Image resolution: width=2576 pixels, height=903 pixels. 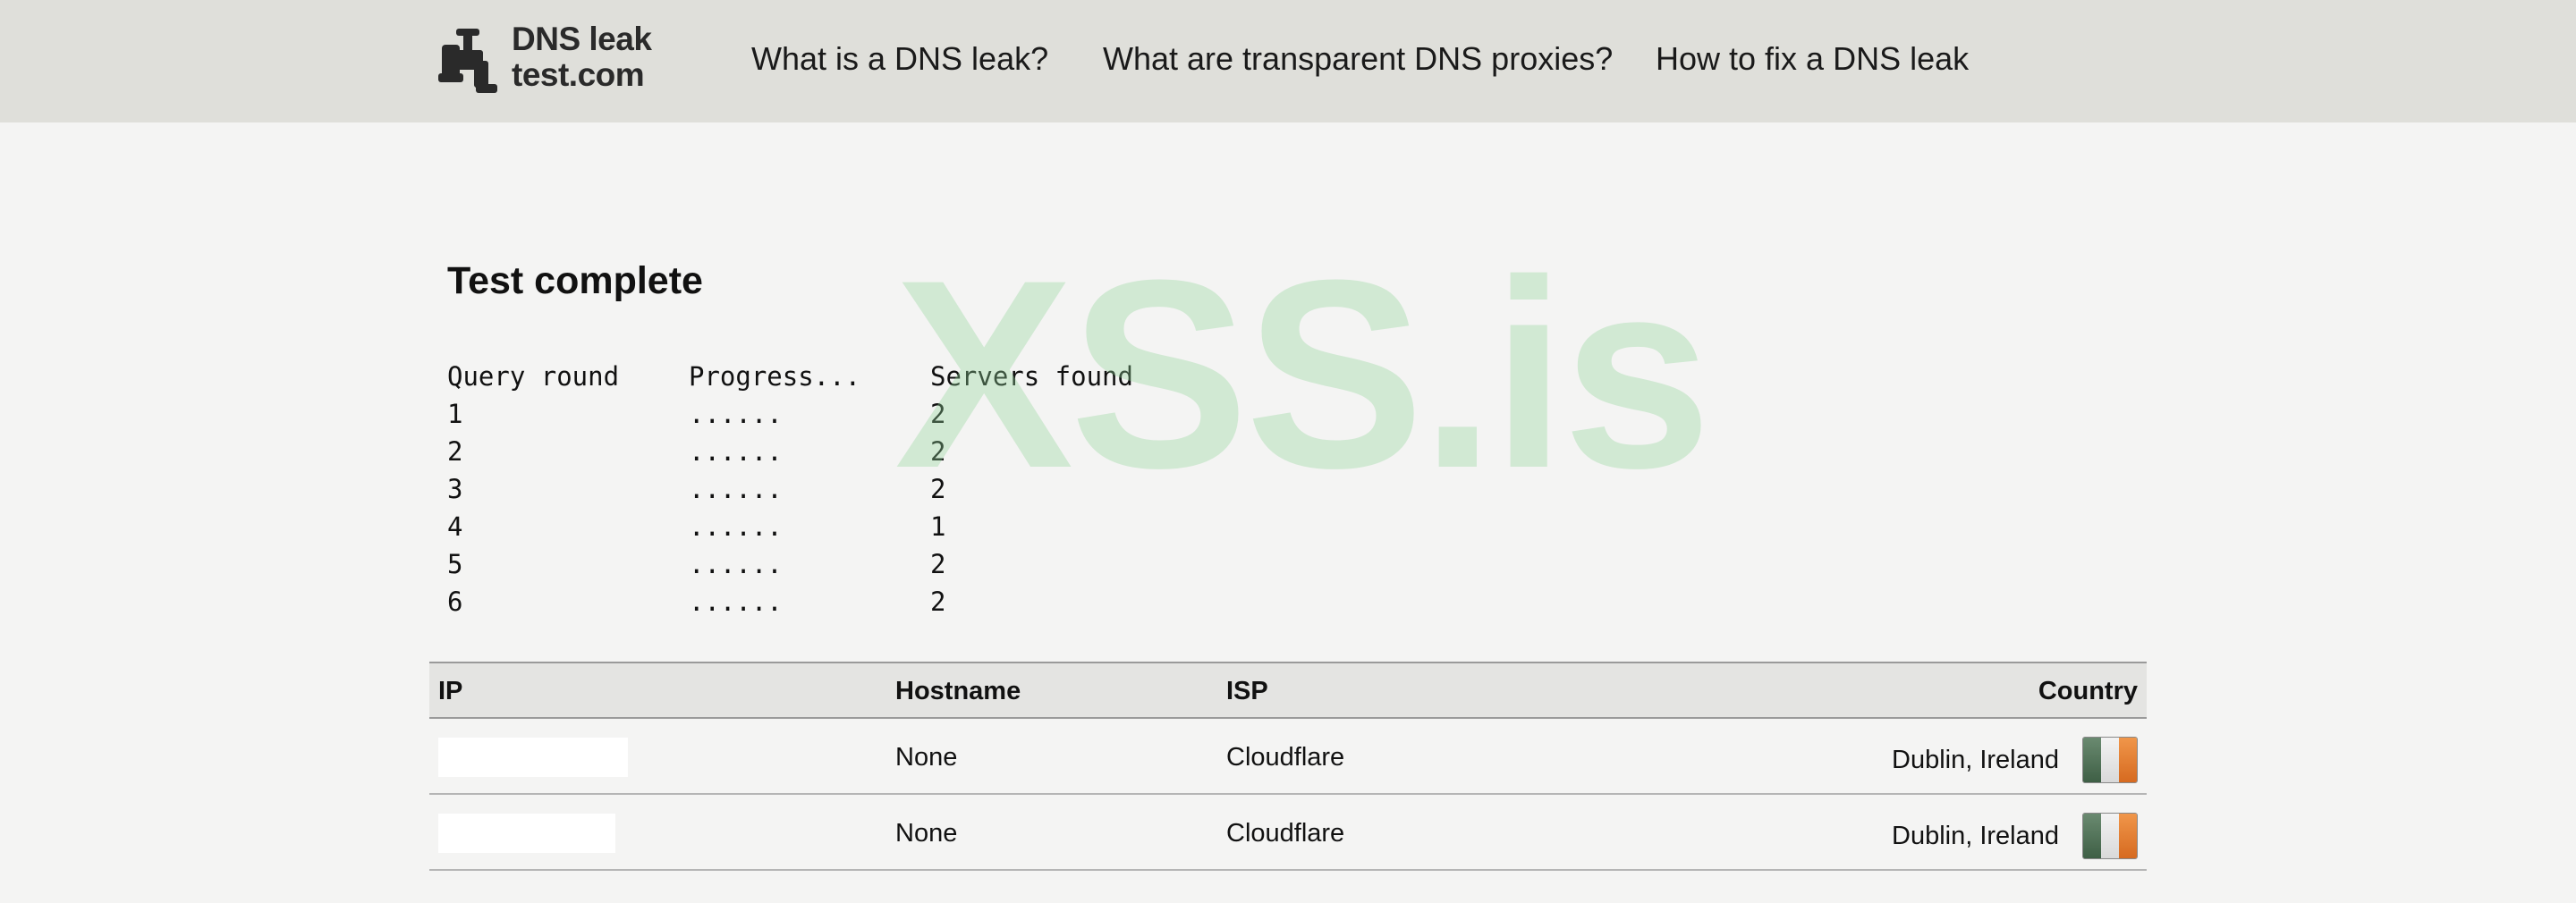 What do you see at coordinates (455, 526) in the screenshot?
I see `round-number: 4` at bounding box center [455, 526].